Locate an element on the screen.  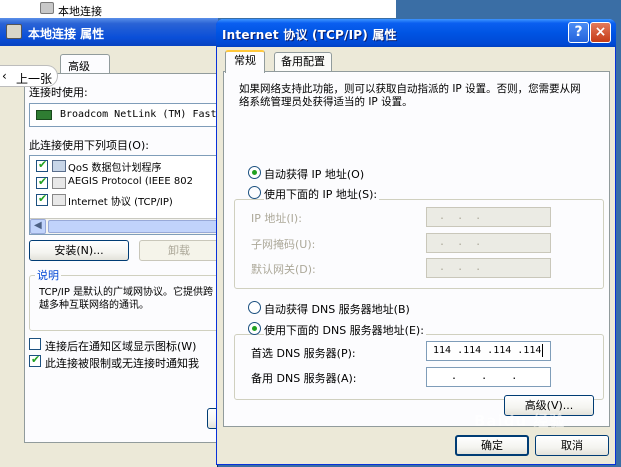
description-text: TCP/IP 是默认的广域网协议。它提供跨越多种互联网络的通讯。 is located at coordinates (126, 299).